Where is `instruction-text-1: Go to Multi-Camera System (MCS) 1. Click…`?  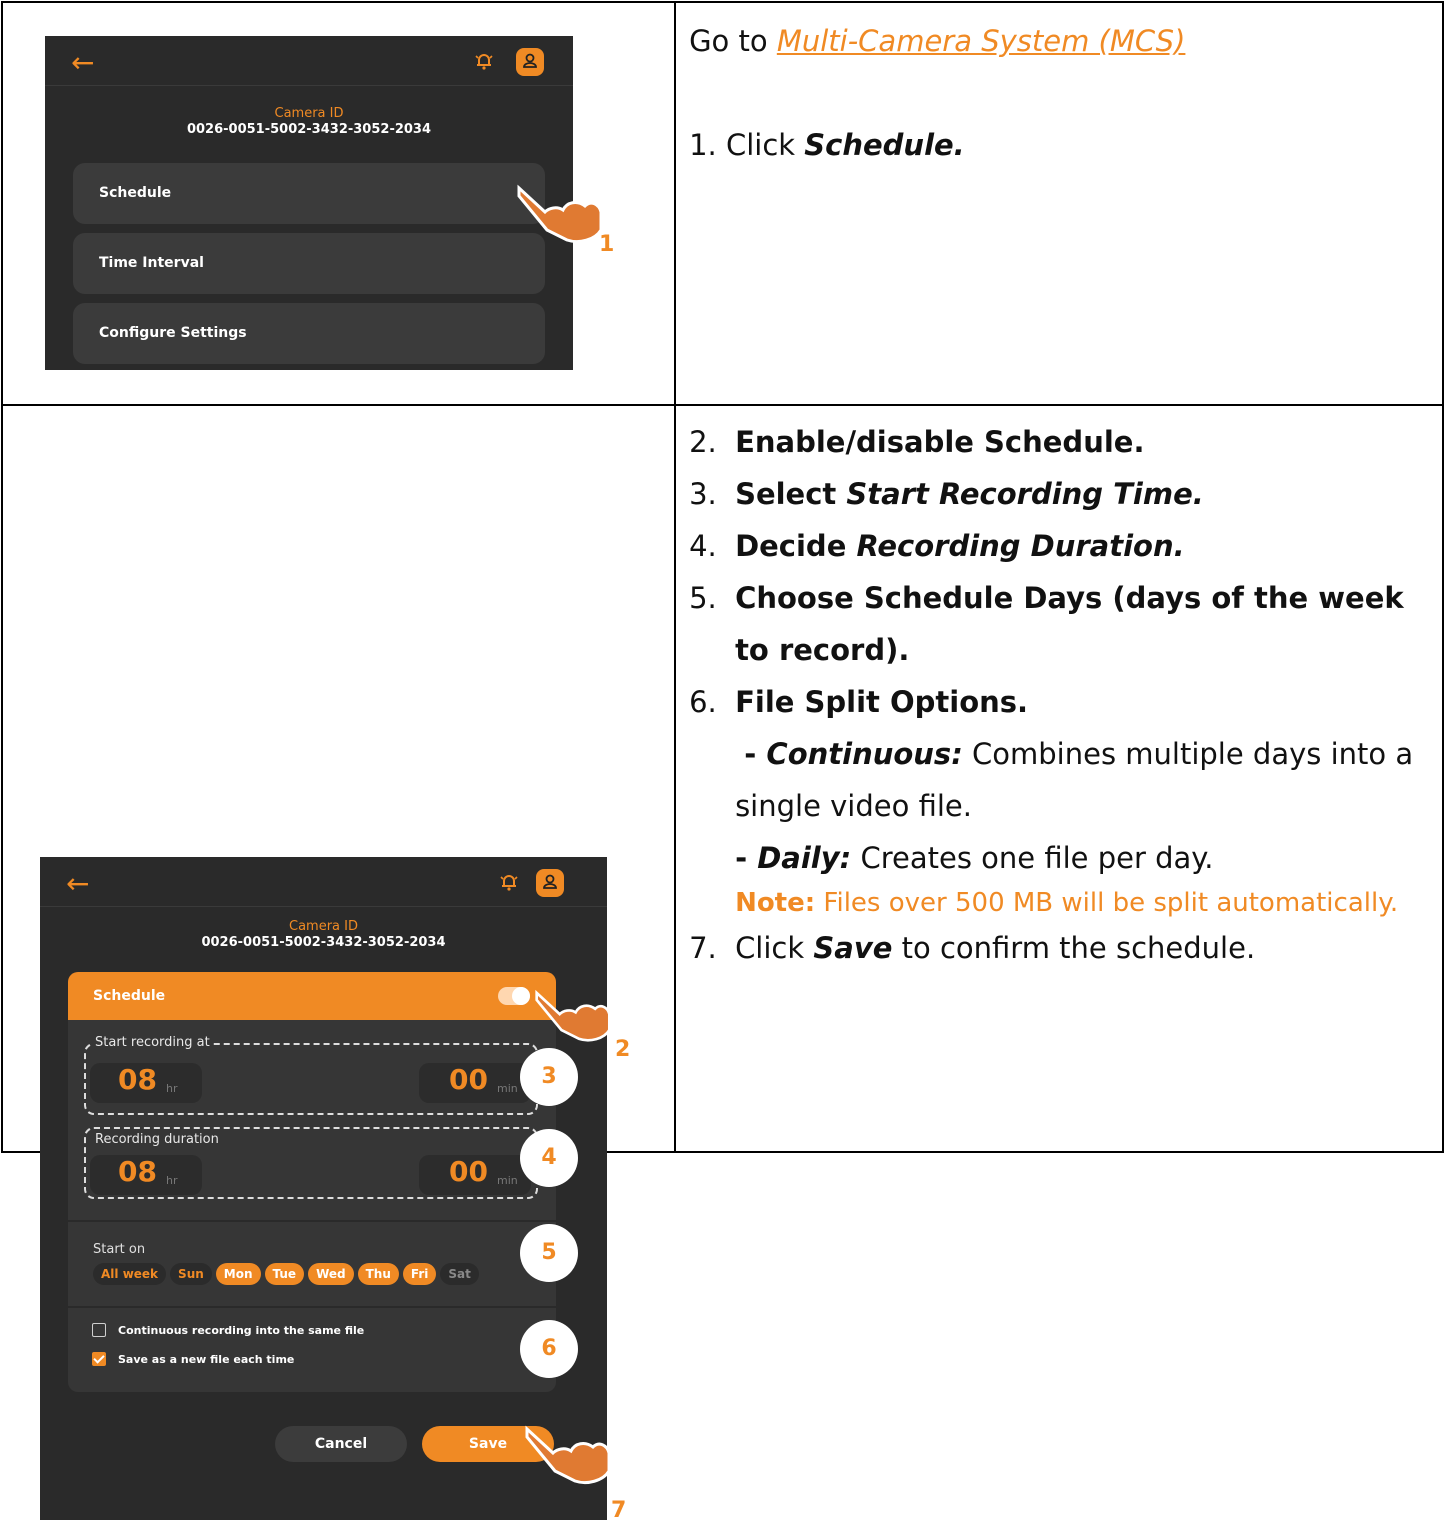
instruction-text-1: Go to Multi-Camera System (MCS) 1. Click… is located at coordinates (937, 93).